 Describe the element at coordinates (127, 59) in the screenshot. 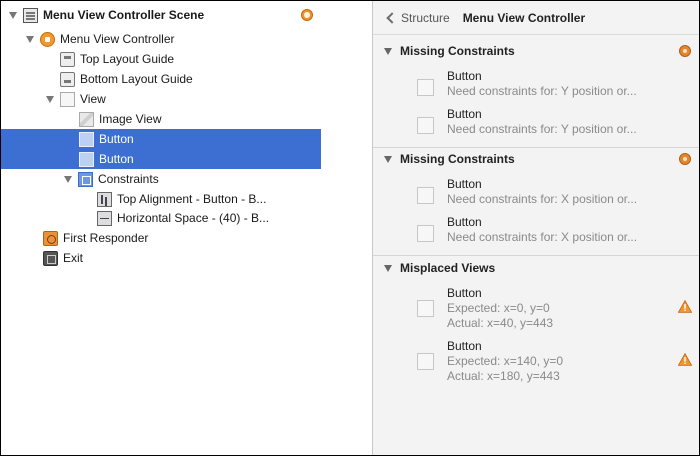

I see `outline-item-label: Top Layout Guide` at that location.